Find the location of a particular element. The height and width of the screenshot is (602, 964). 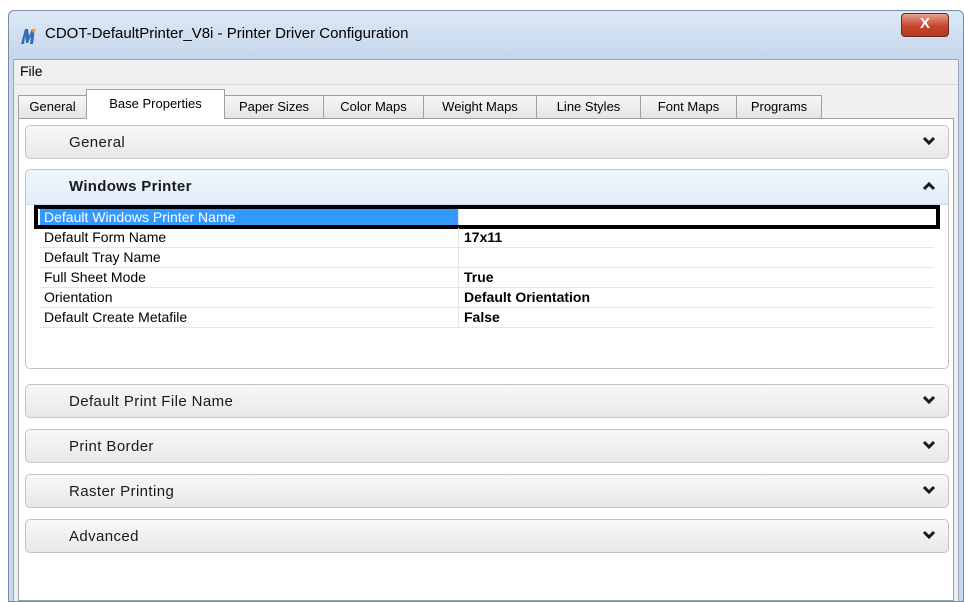

tab-base-properties: Base Properties is located at coordinates (155, 104).